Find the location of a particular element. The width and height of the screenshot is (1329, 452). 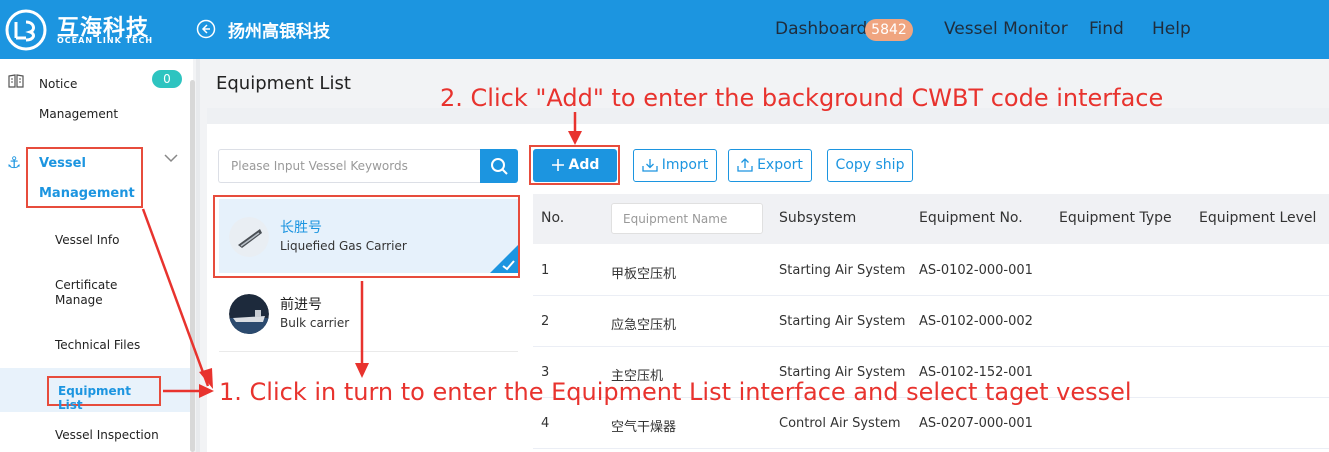

sidebar-scrollbar is located at coordinates (192, 266).